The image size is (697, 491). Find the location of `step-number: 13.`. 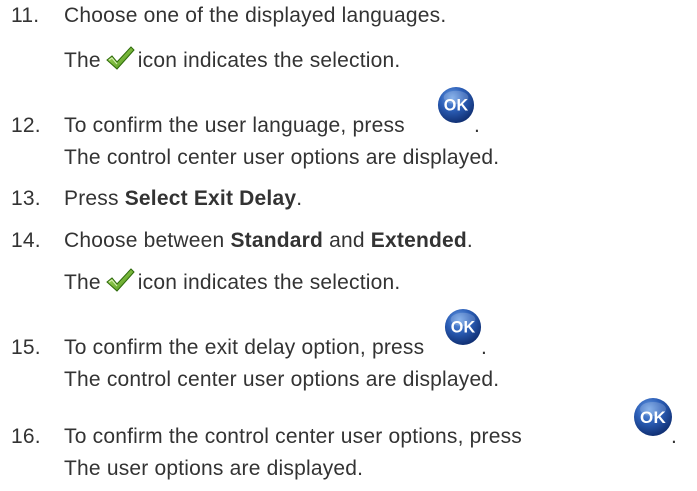

step-number: 13. is located at coordinates (26, 198).